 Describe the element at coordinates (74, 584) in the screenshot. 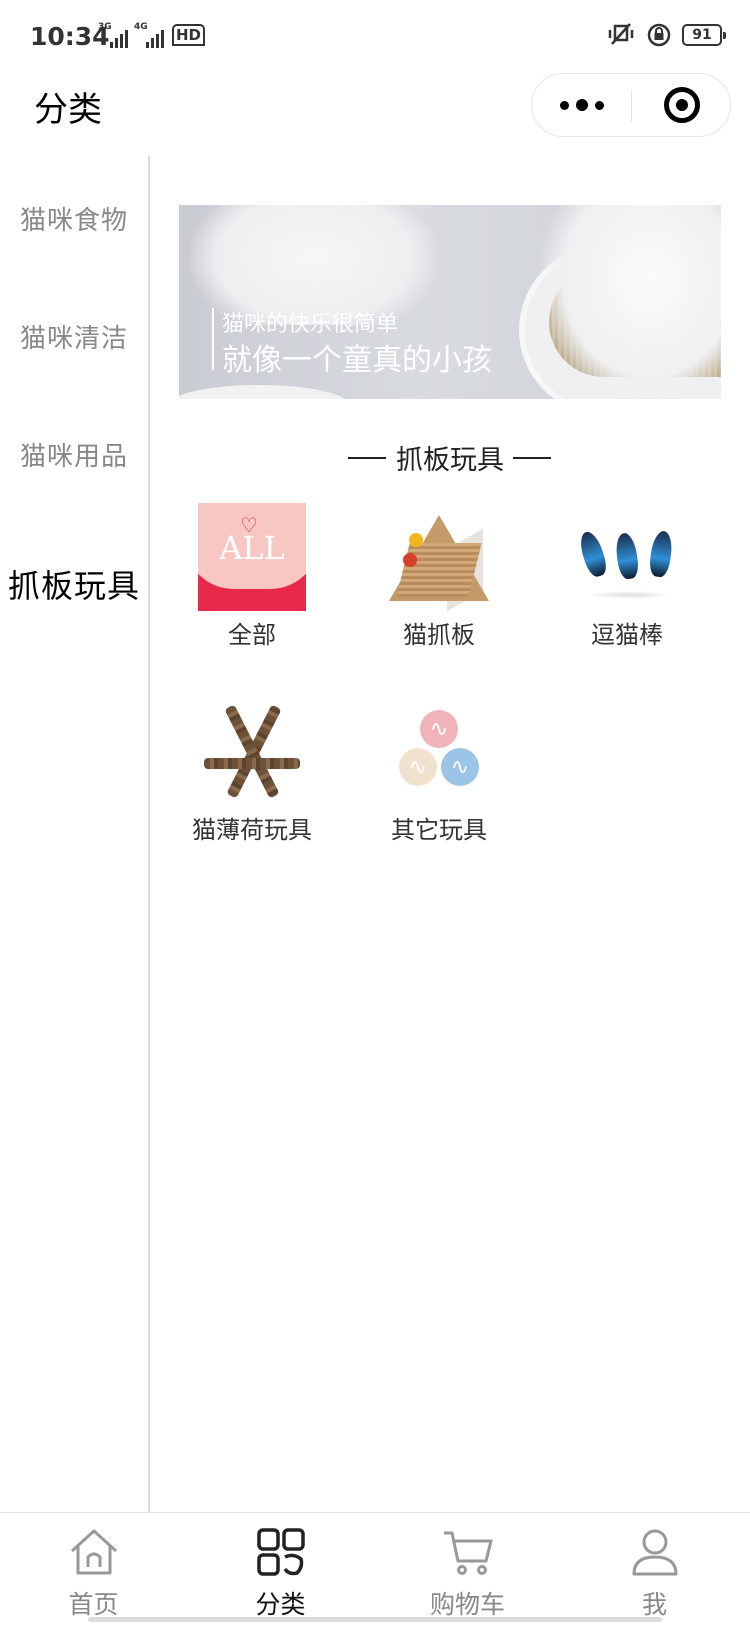

I see `sidebar-item-scratch-toys: 抓板玩具` at that location.